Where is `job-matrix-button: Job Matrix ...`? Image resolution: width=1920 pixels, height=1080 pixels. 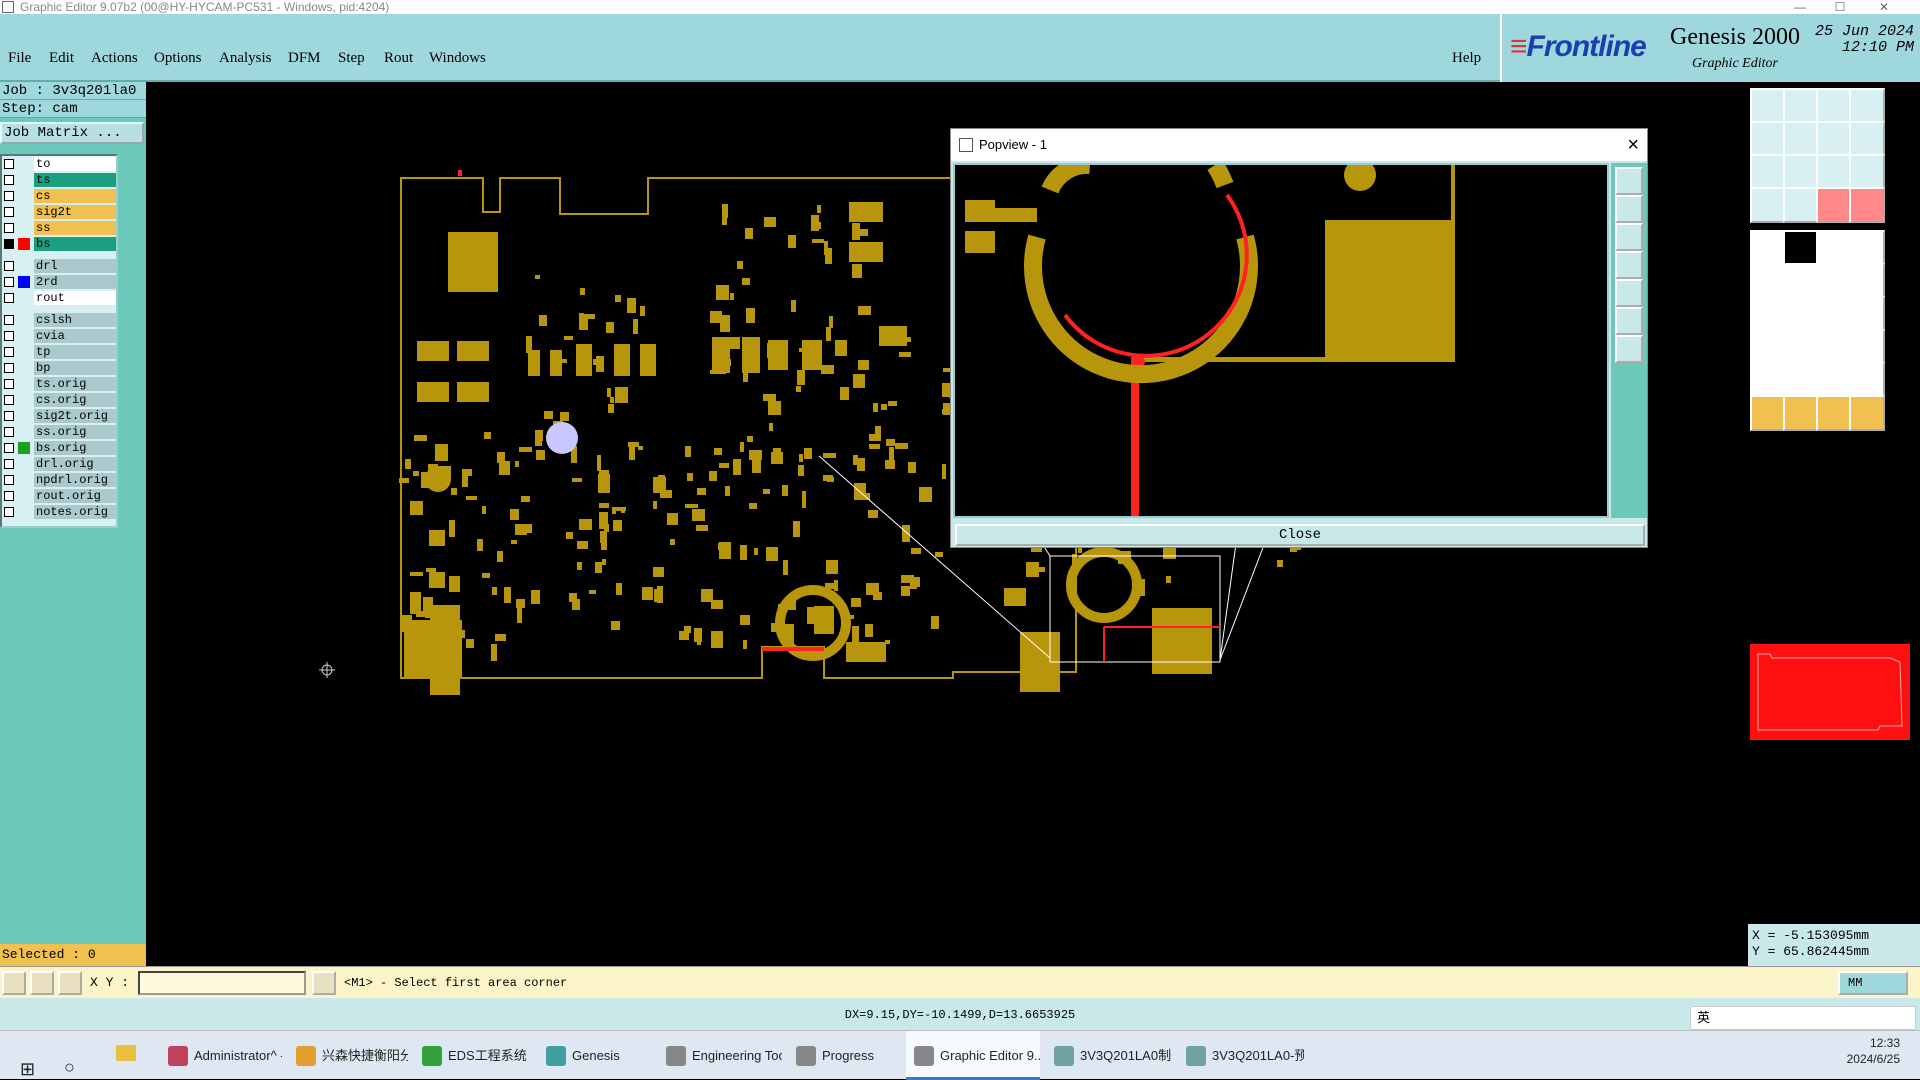 job-matrix-button: Job Matrix ... is located at coordinates (72, 133).